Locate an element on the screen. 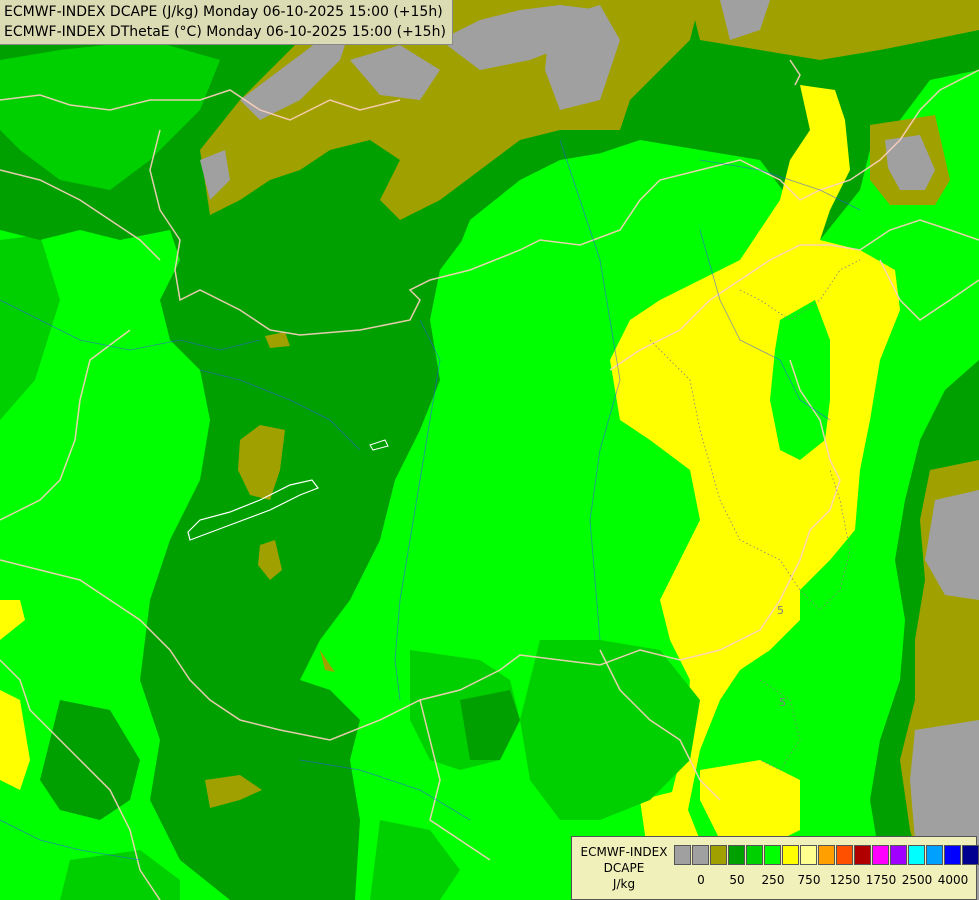 This screenshot has height=900, width=979. legend-tick-label: 50 is located at coordinates (737, 880).